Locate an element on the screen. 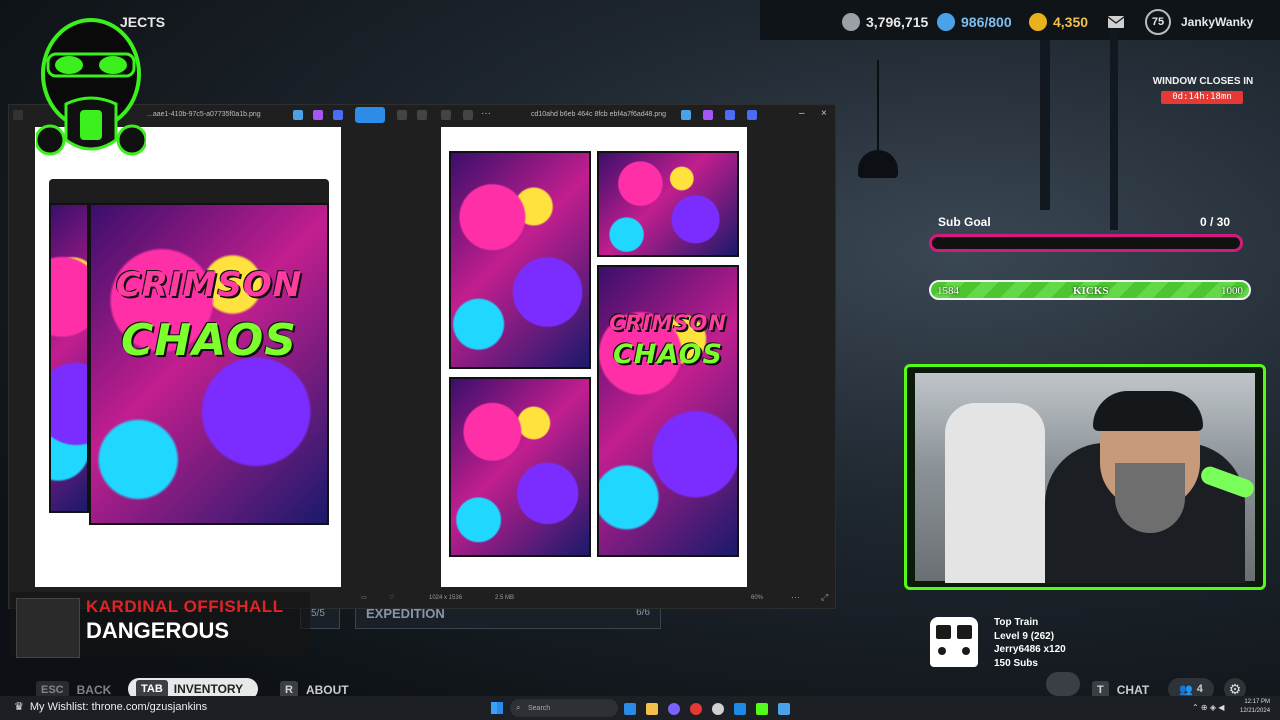 The width and height of the screenshot is (1280, 720). image-dimensions: 1024 x 1536 is located at coordinates (446, 598).